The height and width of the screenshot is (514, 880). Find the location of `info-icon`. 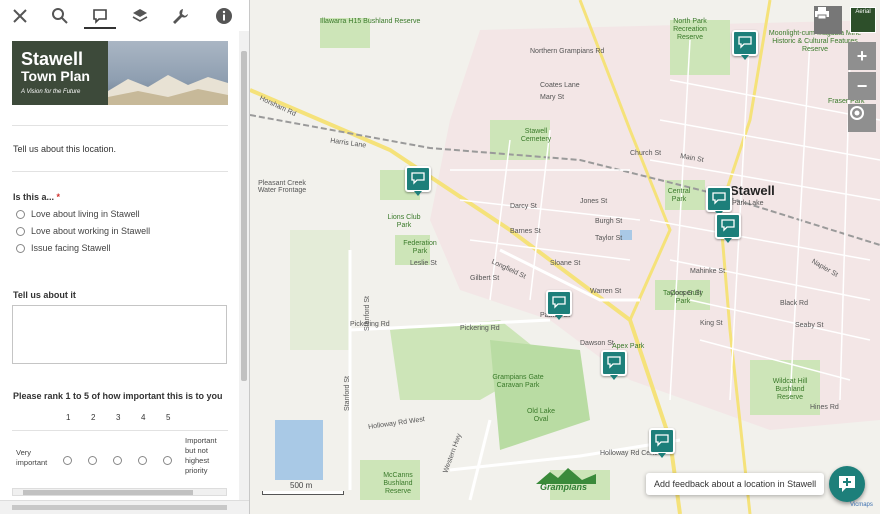

info-icon is located at coordinates (224, 15).